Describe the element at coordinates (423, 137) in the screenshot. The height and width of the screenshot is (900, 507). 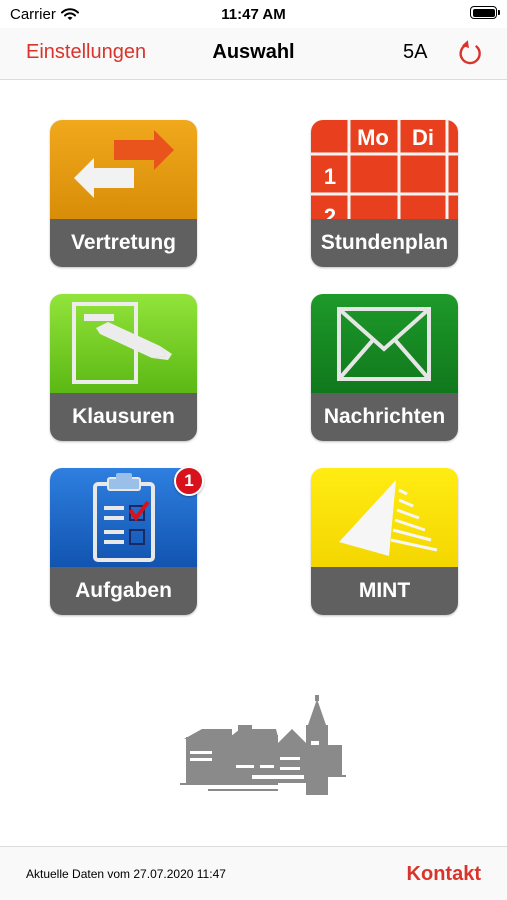
I see `timetable-header-di: Di` at that location.